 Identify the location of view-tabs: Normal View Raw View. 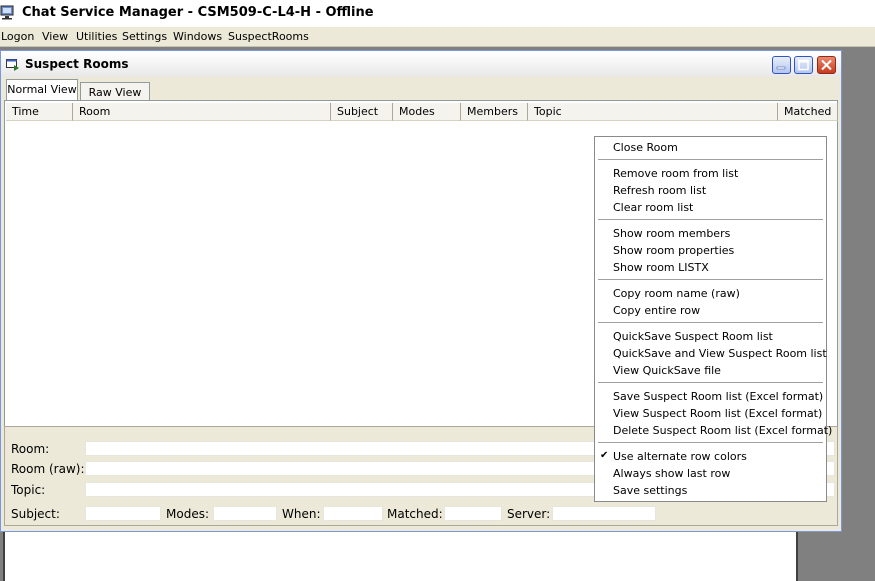
(421, 90).